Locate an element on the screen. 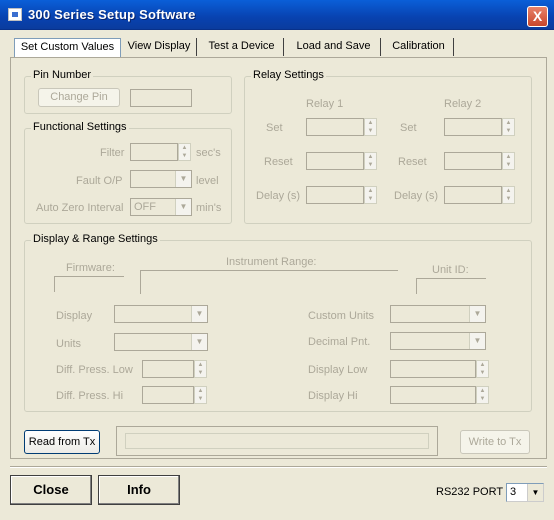  fault-op-combo: ▼ is located at coordinates (161, 179).